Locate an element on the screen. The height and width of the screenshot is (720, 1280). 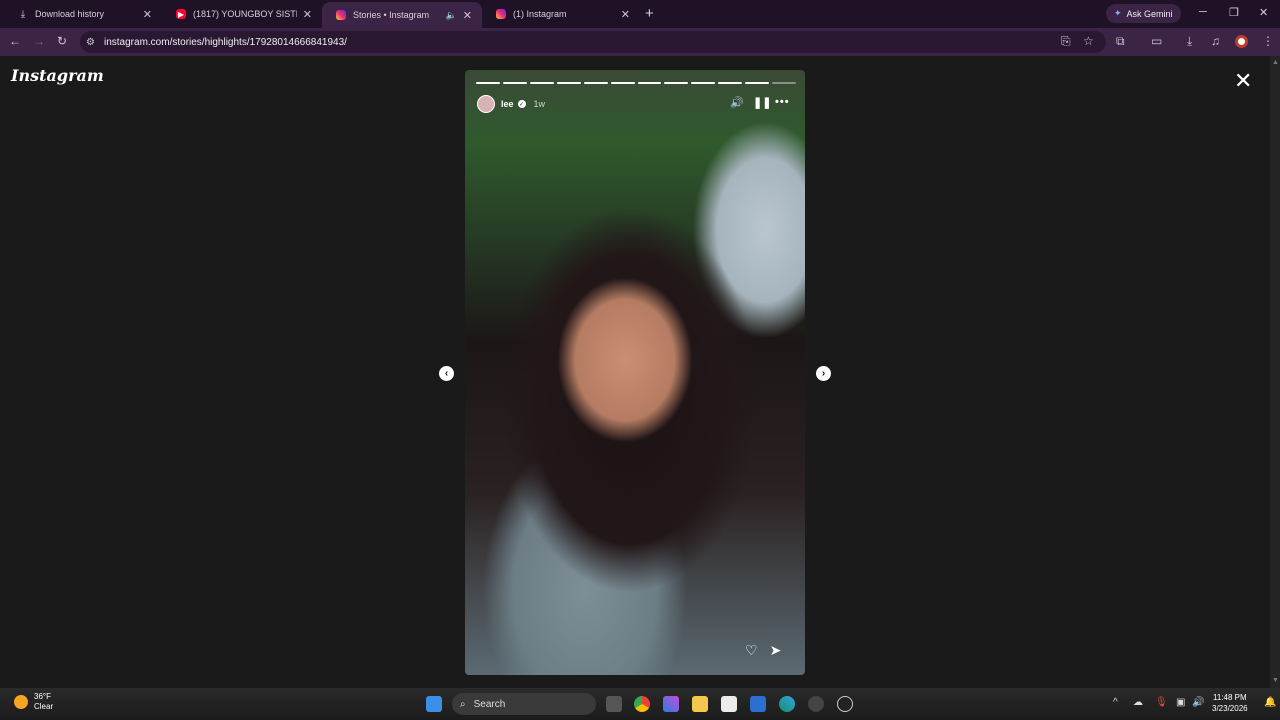
ask-gemini-button: ✦ Ask Gemini is located at coordinates (1143, 13).